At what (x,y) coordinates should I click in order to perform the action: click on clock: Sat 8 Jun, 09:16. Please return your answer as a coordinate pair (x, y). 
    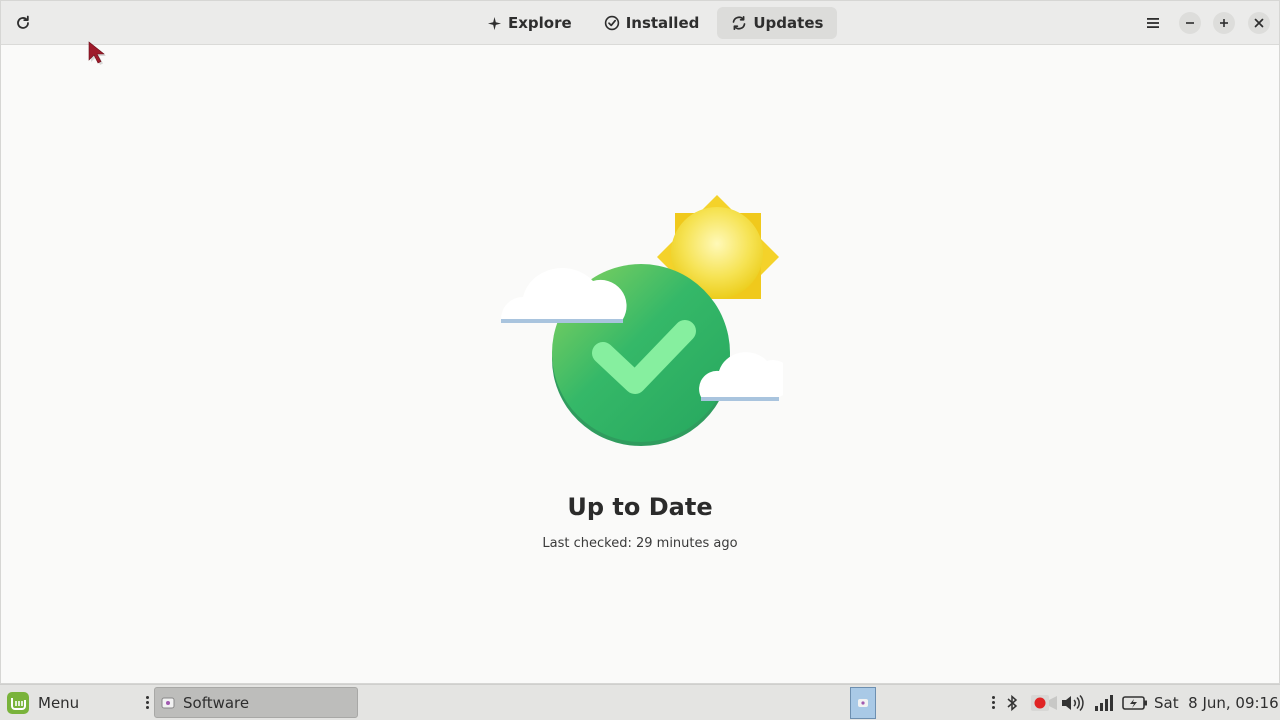
    Looking at the image, I should click on (1216, 702).